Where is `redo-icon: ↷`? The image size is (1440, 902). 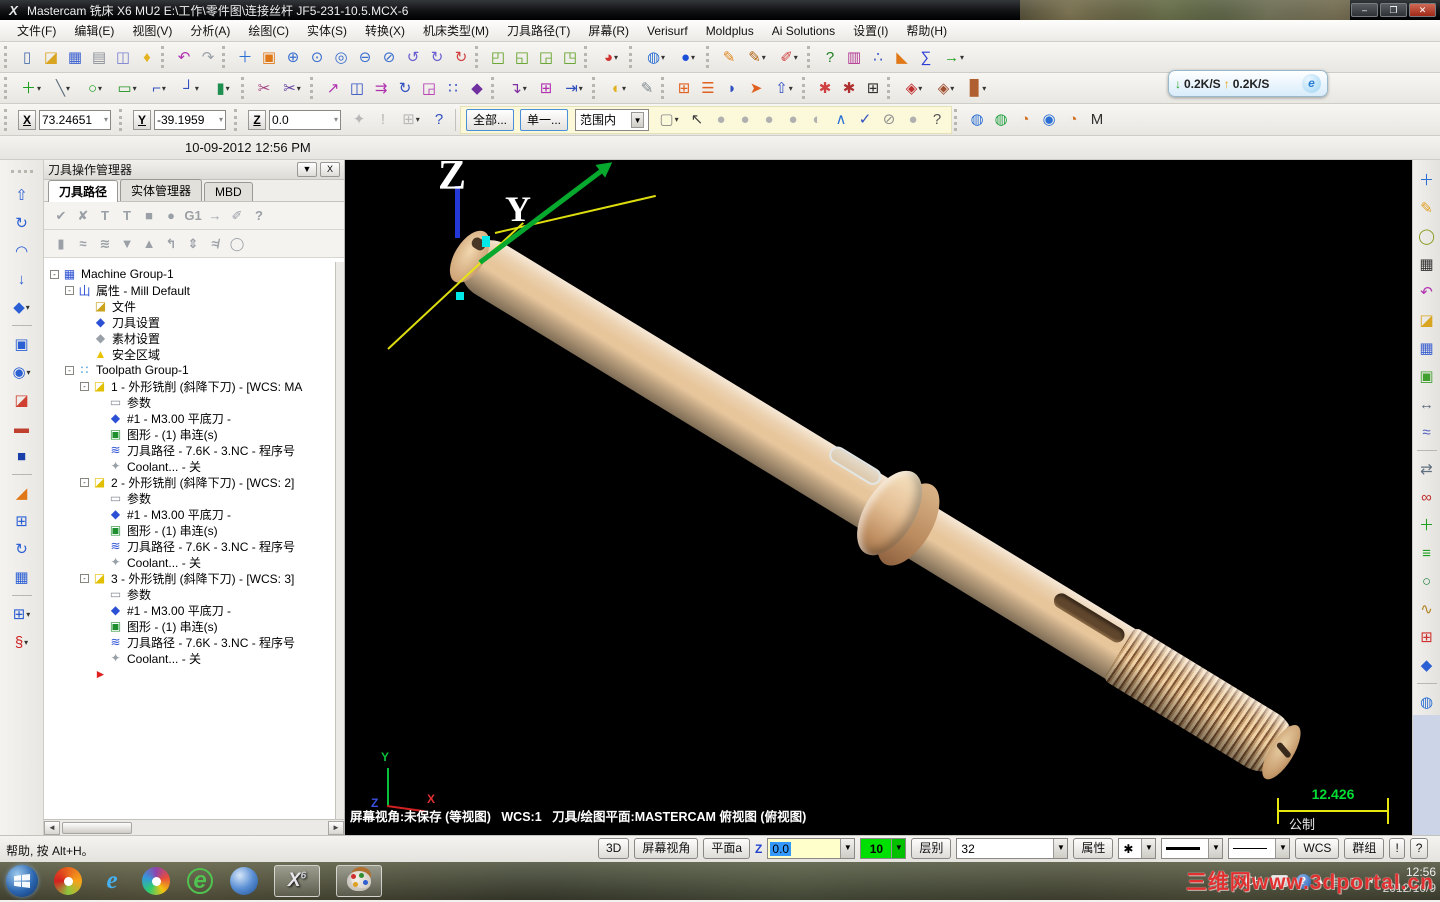 redo-icon: ↷ is located at coordinates (208, 57).